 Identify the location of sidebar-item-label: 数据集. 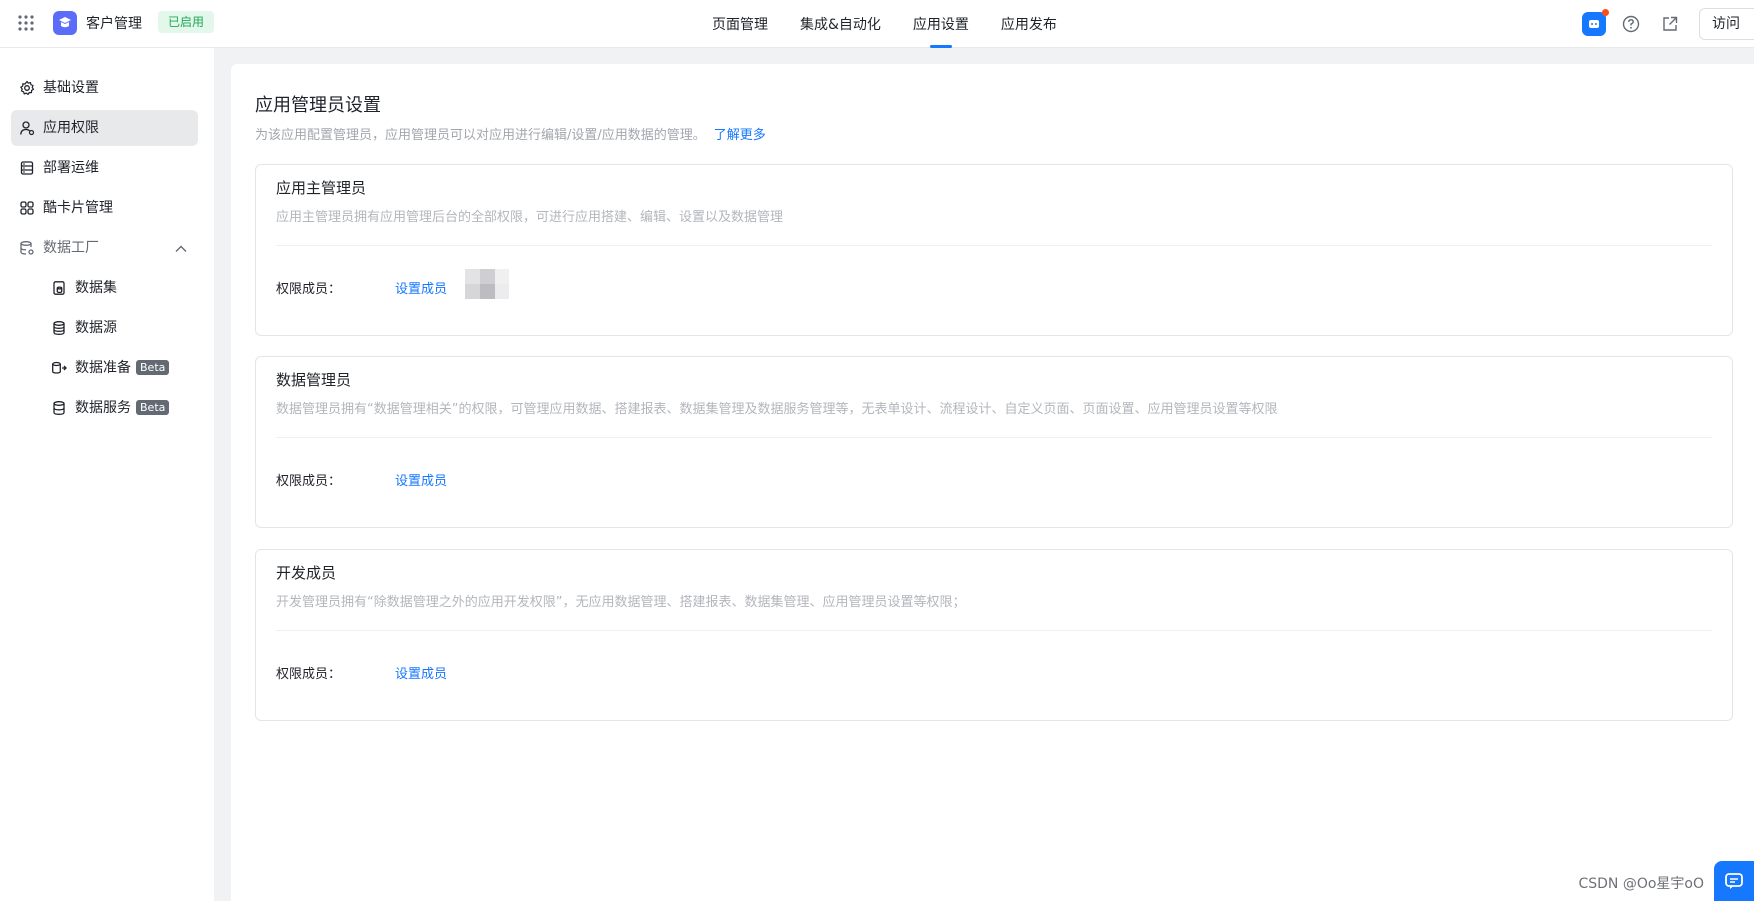
(96, 288).